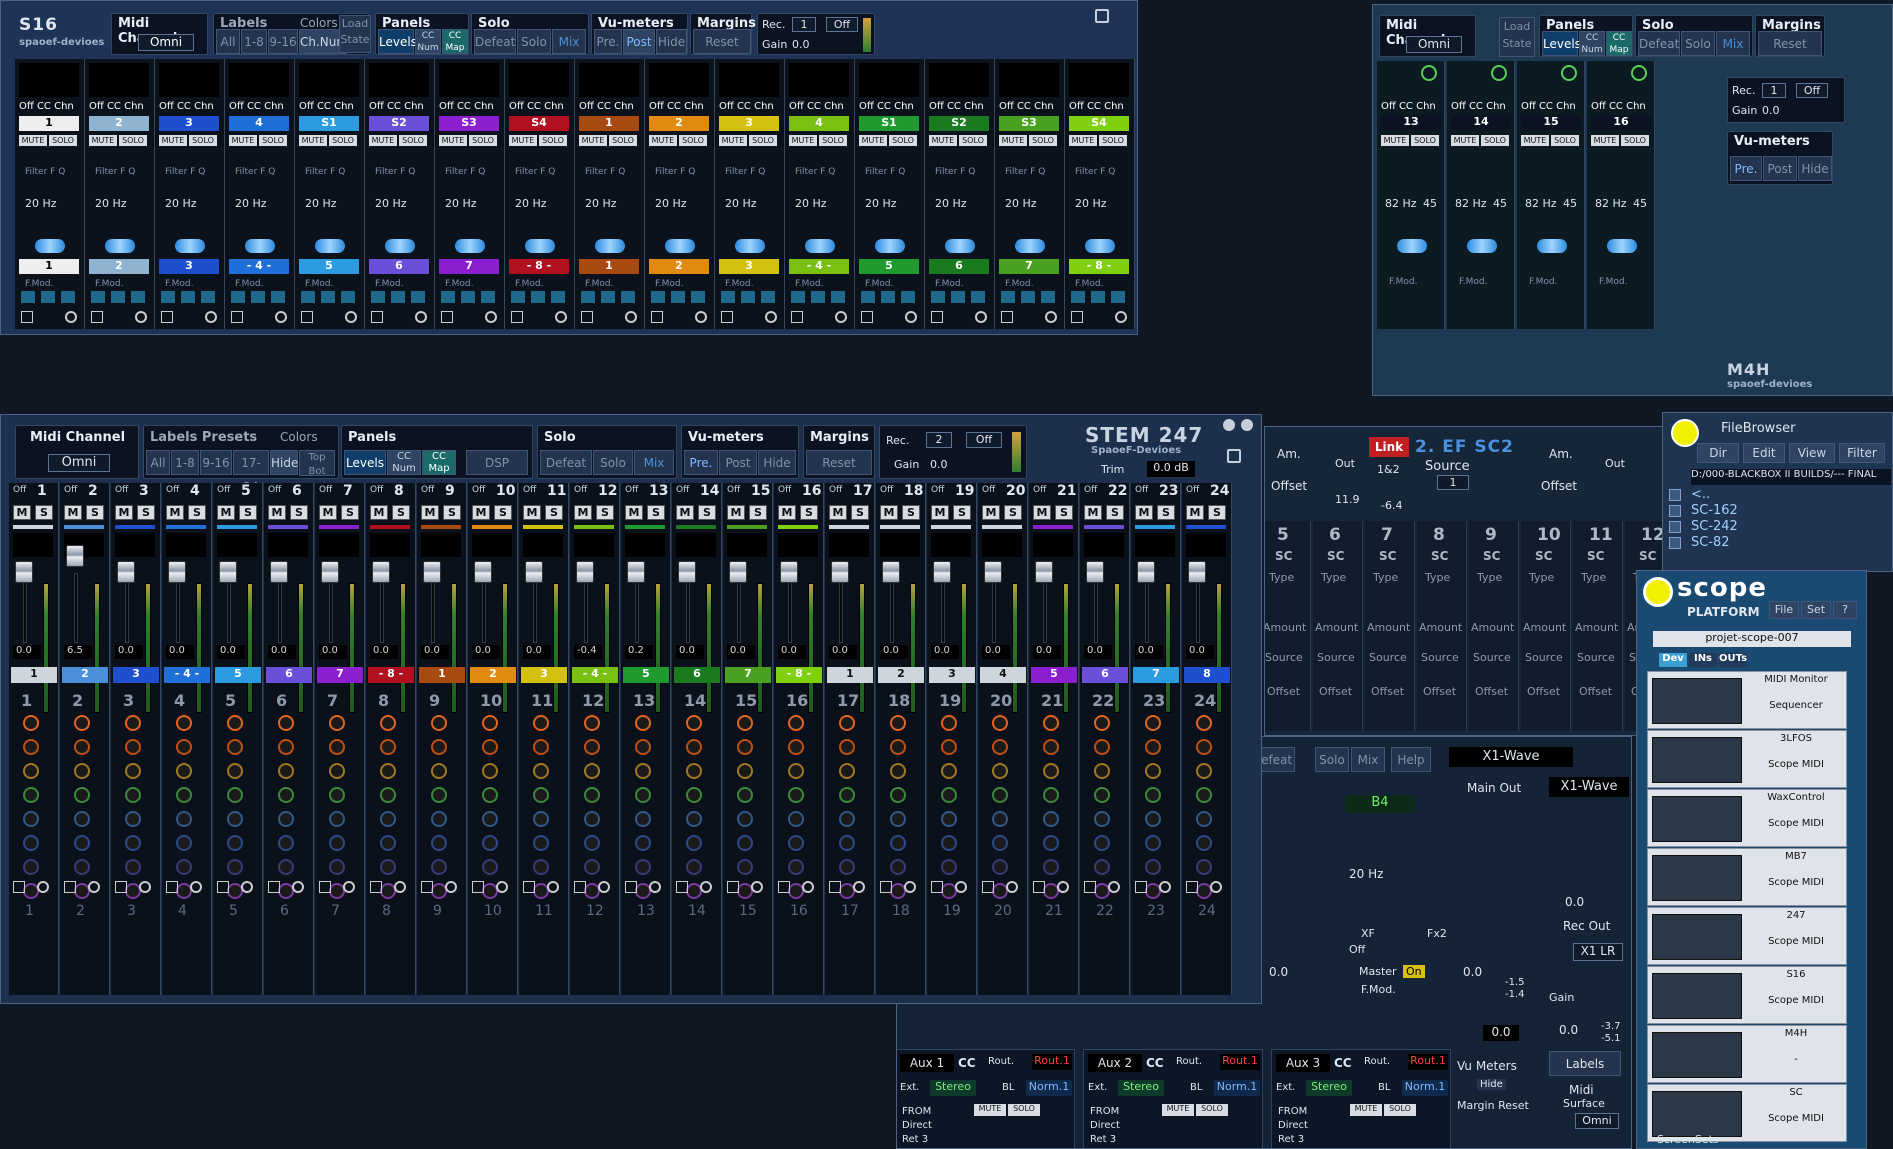 The height and width of the screenshot is (1149, 1893). I want to click on trim-value: 0.0 dB, so click(1171, 469).